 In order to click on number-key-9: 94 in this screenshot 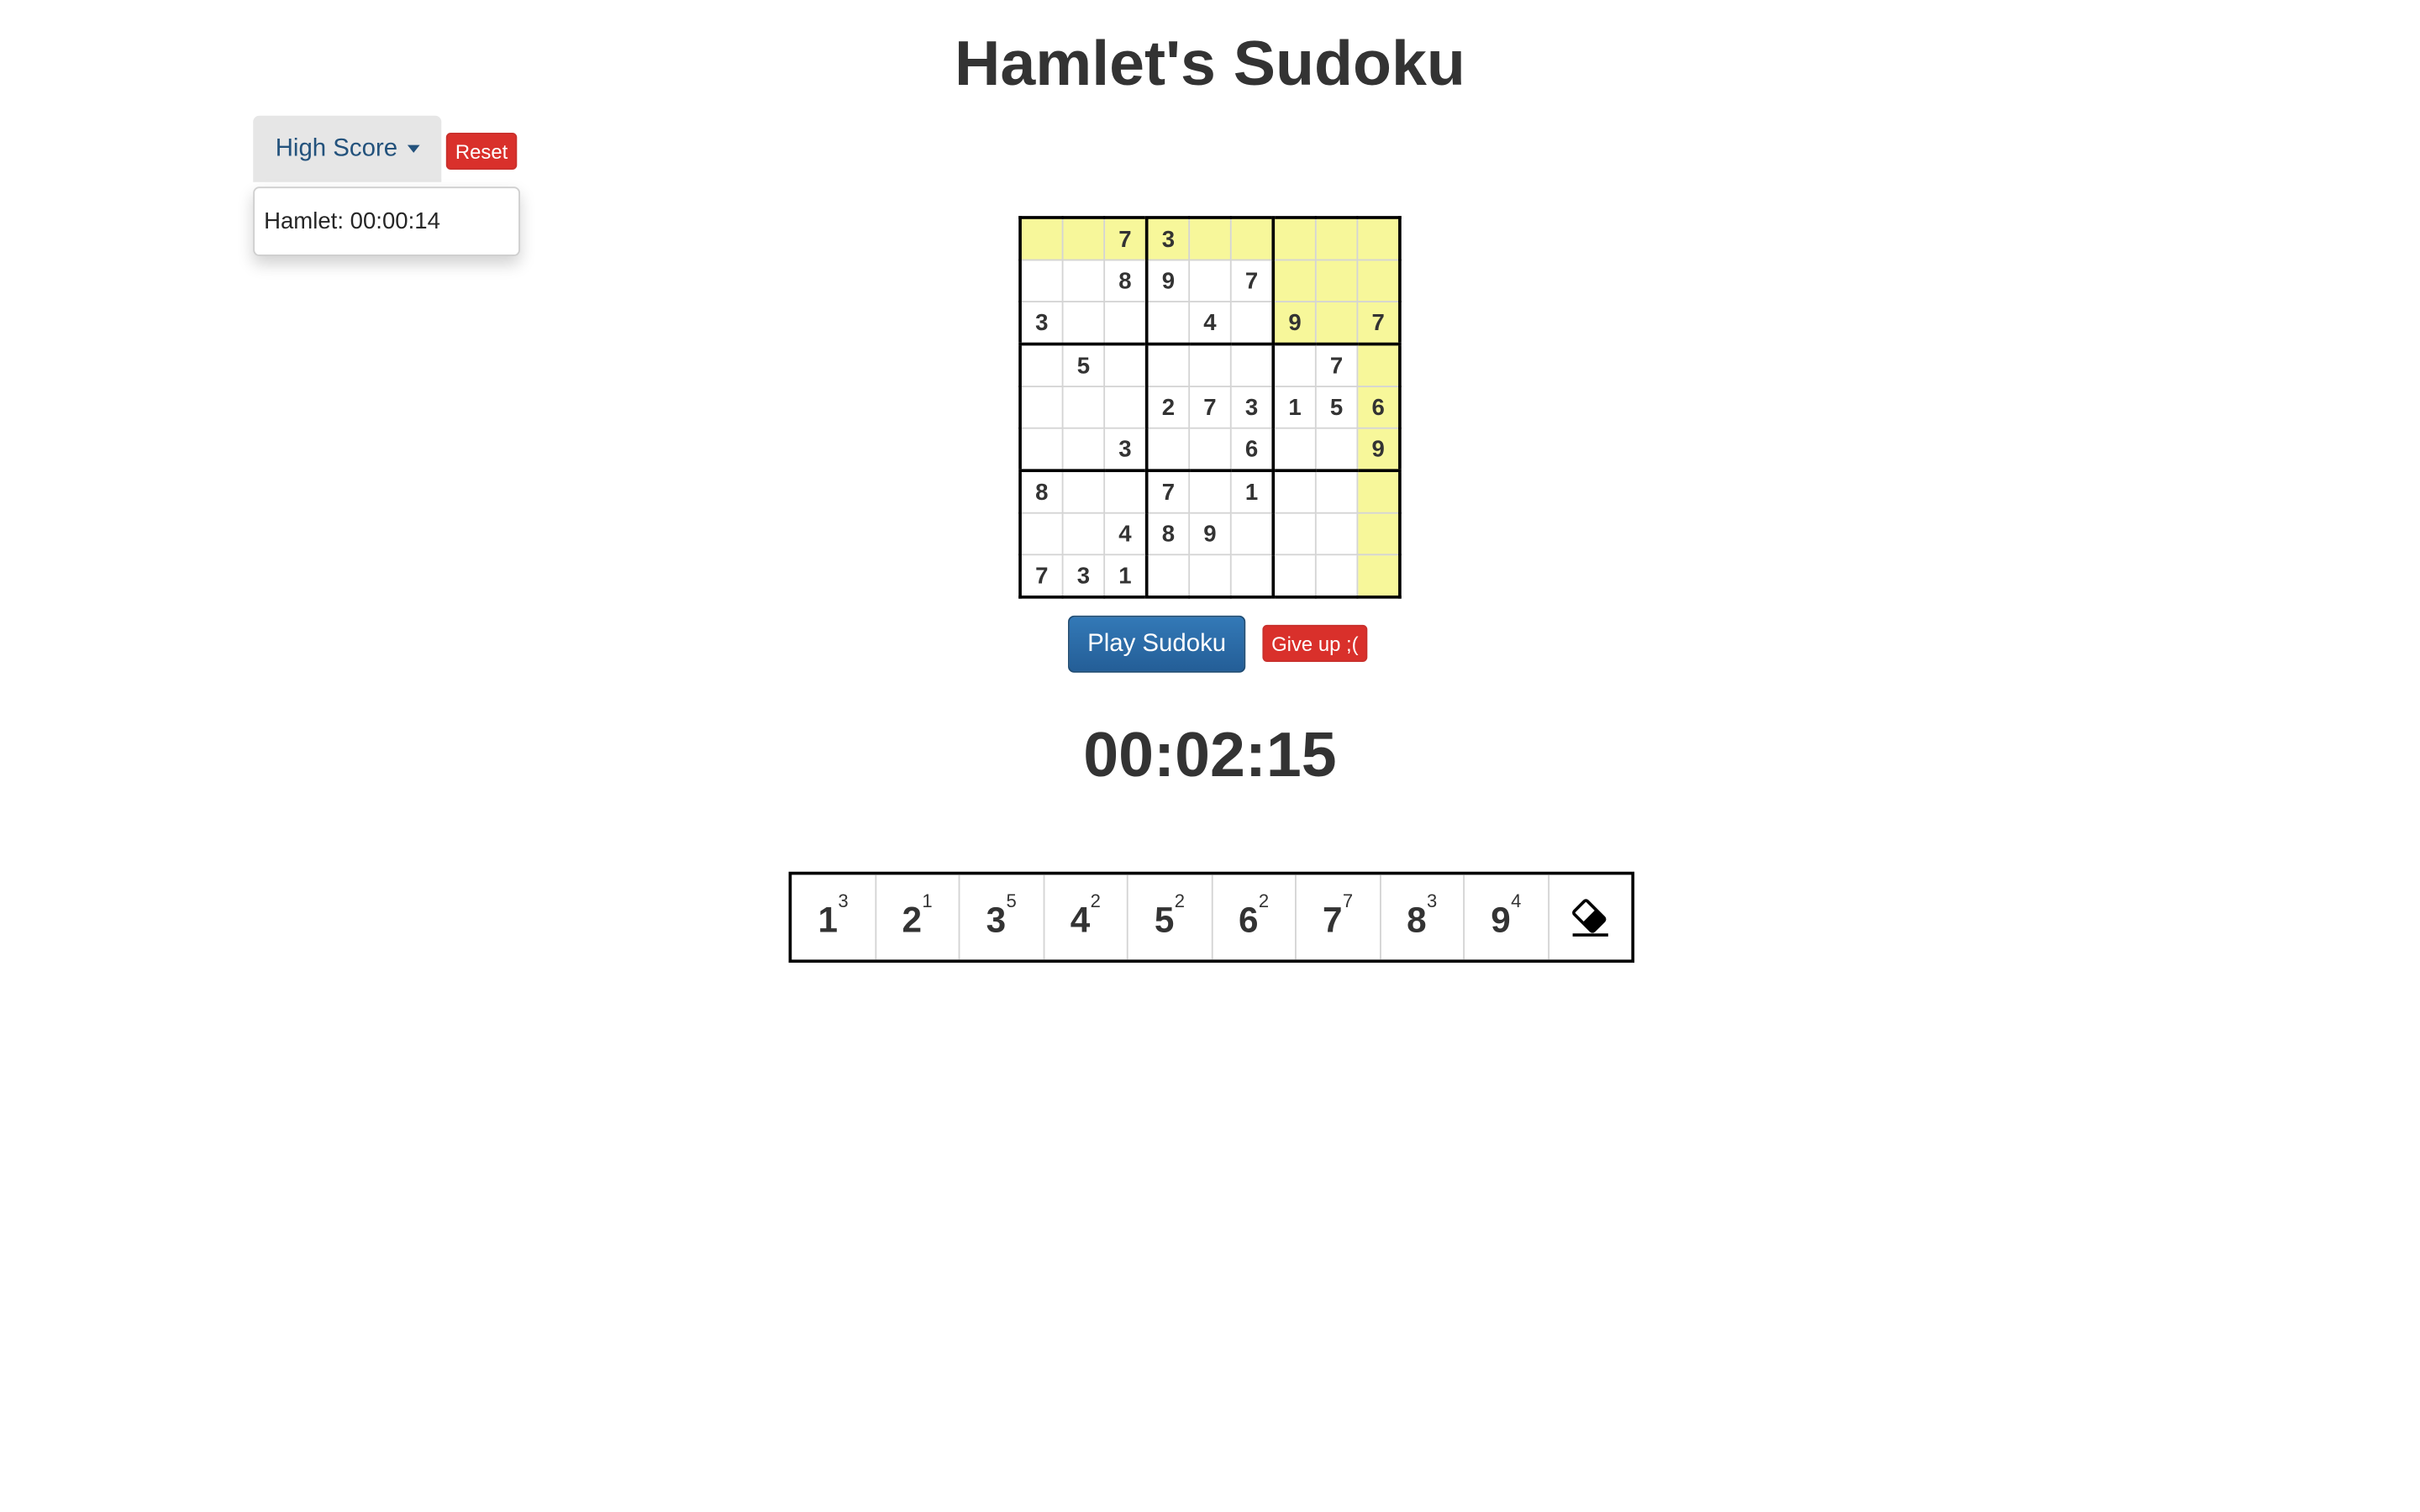, I will do `click(1507, 917)`.